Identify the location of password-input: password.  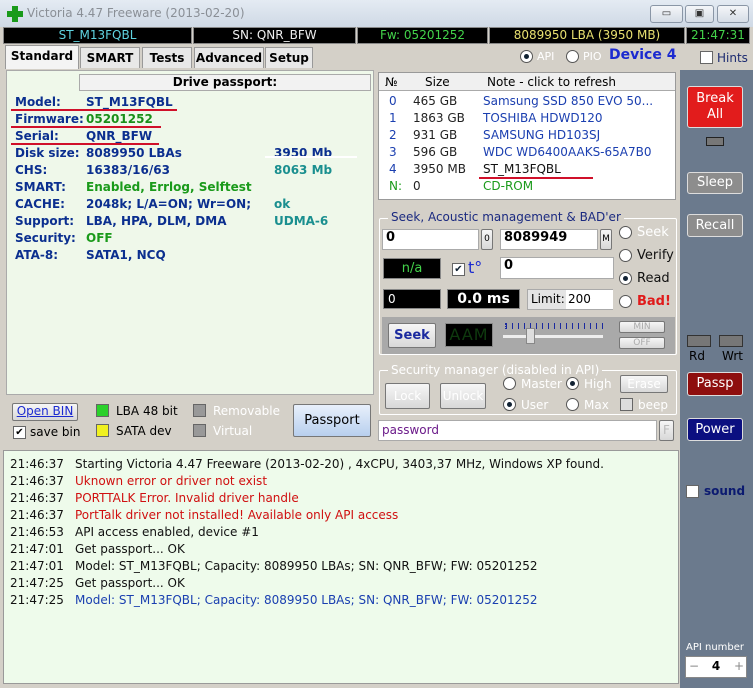
(517, 430).